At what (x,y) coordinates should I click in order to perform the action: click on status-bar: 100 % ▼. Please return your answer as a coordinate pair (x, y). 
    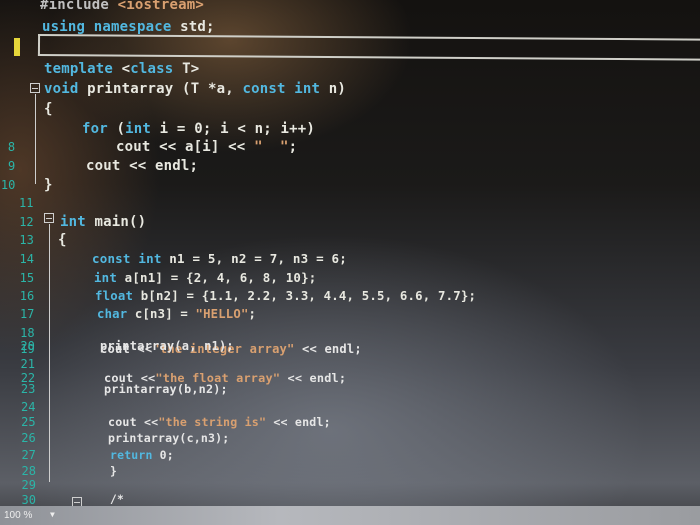
    Looking at the image, I should click on (350, 515).